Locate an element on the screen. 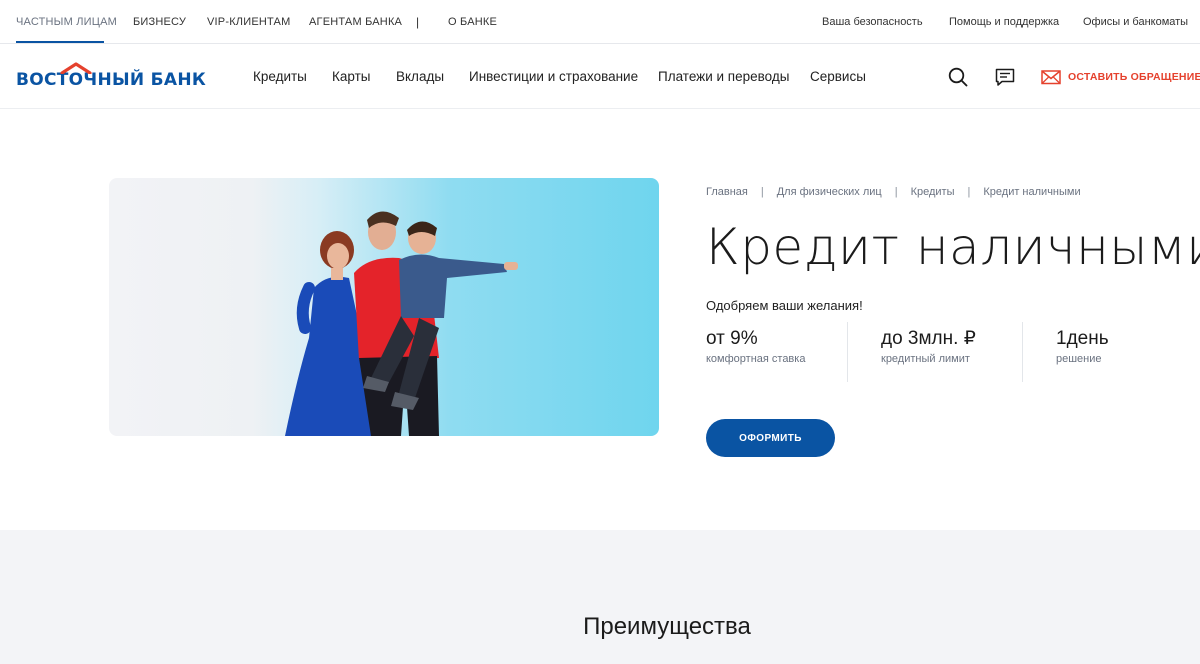  bank-logo: ВОСТОЧНЫЙ БАНК is located at coordinates (111, 76).